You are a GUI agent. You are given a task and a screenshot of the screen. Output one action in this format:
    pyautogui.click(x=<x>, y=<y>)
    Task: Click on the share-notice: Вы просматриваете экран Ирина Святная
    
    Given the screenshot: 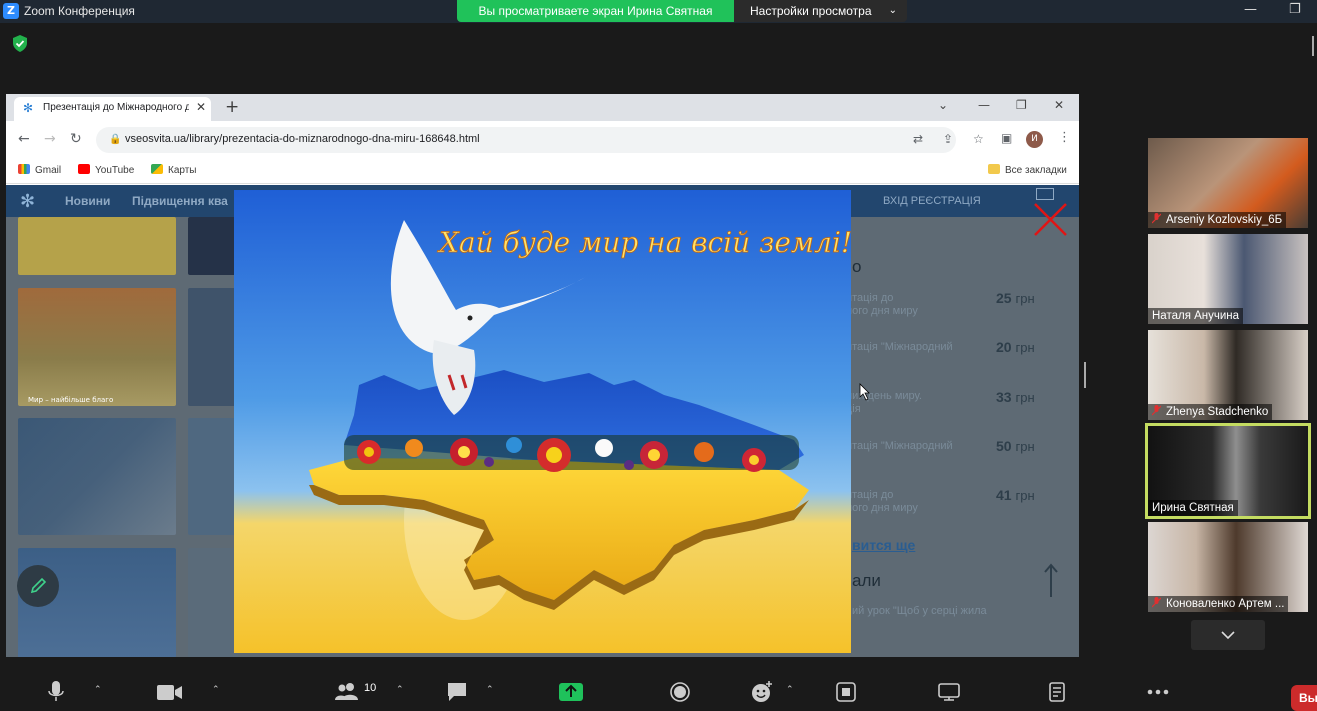 What is the action you would take?
    pyautogui.click(x=595, y=11)
    